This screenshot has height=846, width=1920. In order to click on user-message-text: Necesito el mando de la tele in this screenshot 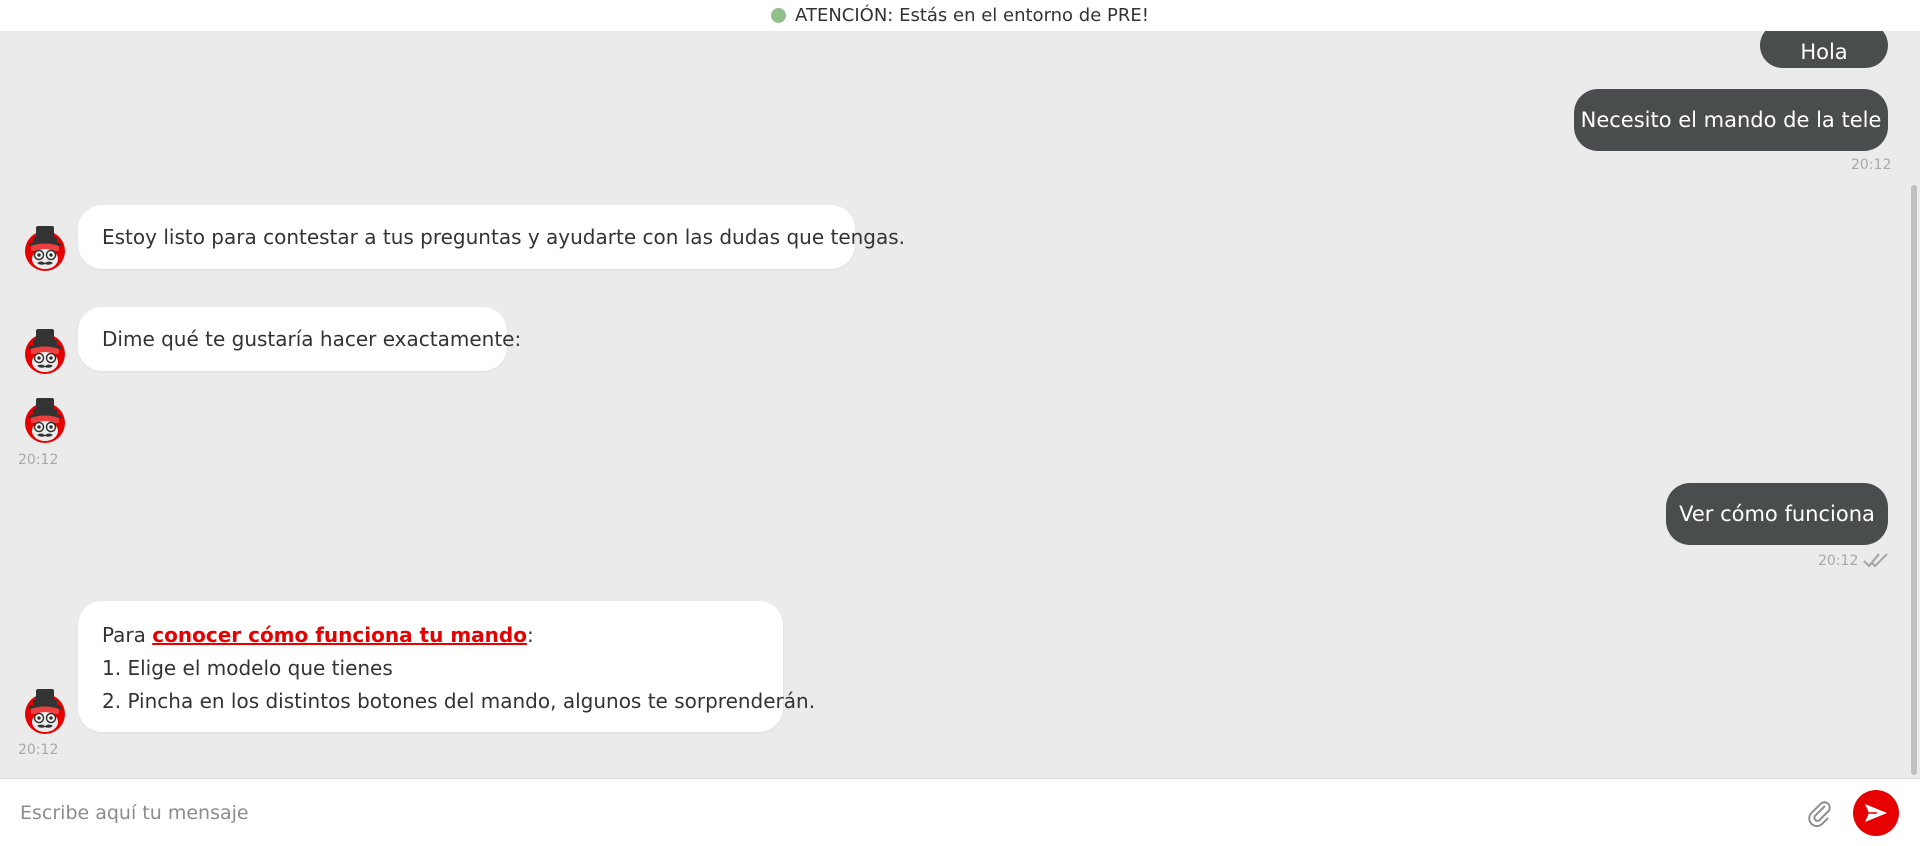, I will do `click(1731, 120)`.